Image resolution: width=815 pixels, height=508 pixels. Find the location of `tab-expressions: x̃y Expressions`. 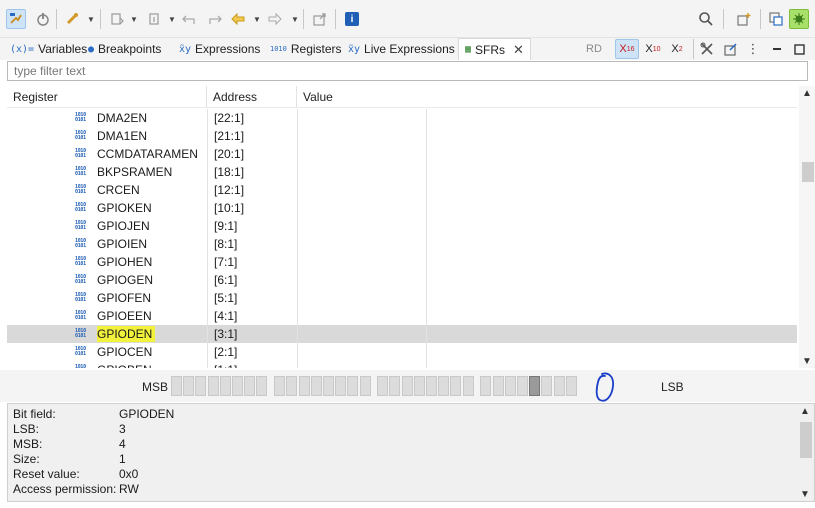

tab-expressions: x̃y Expressions is located at coordinates (219, 49).